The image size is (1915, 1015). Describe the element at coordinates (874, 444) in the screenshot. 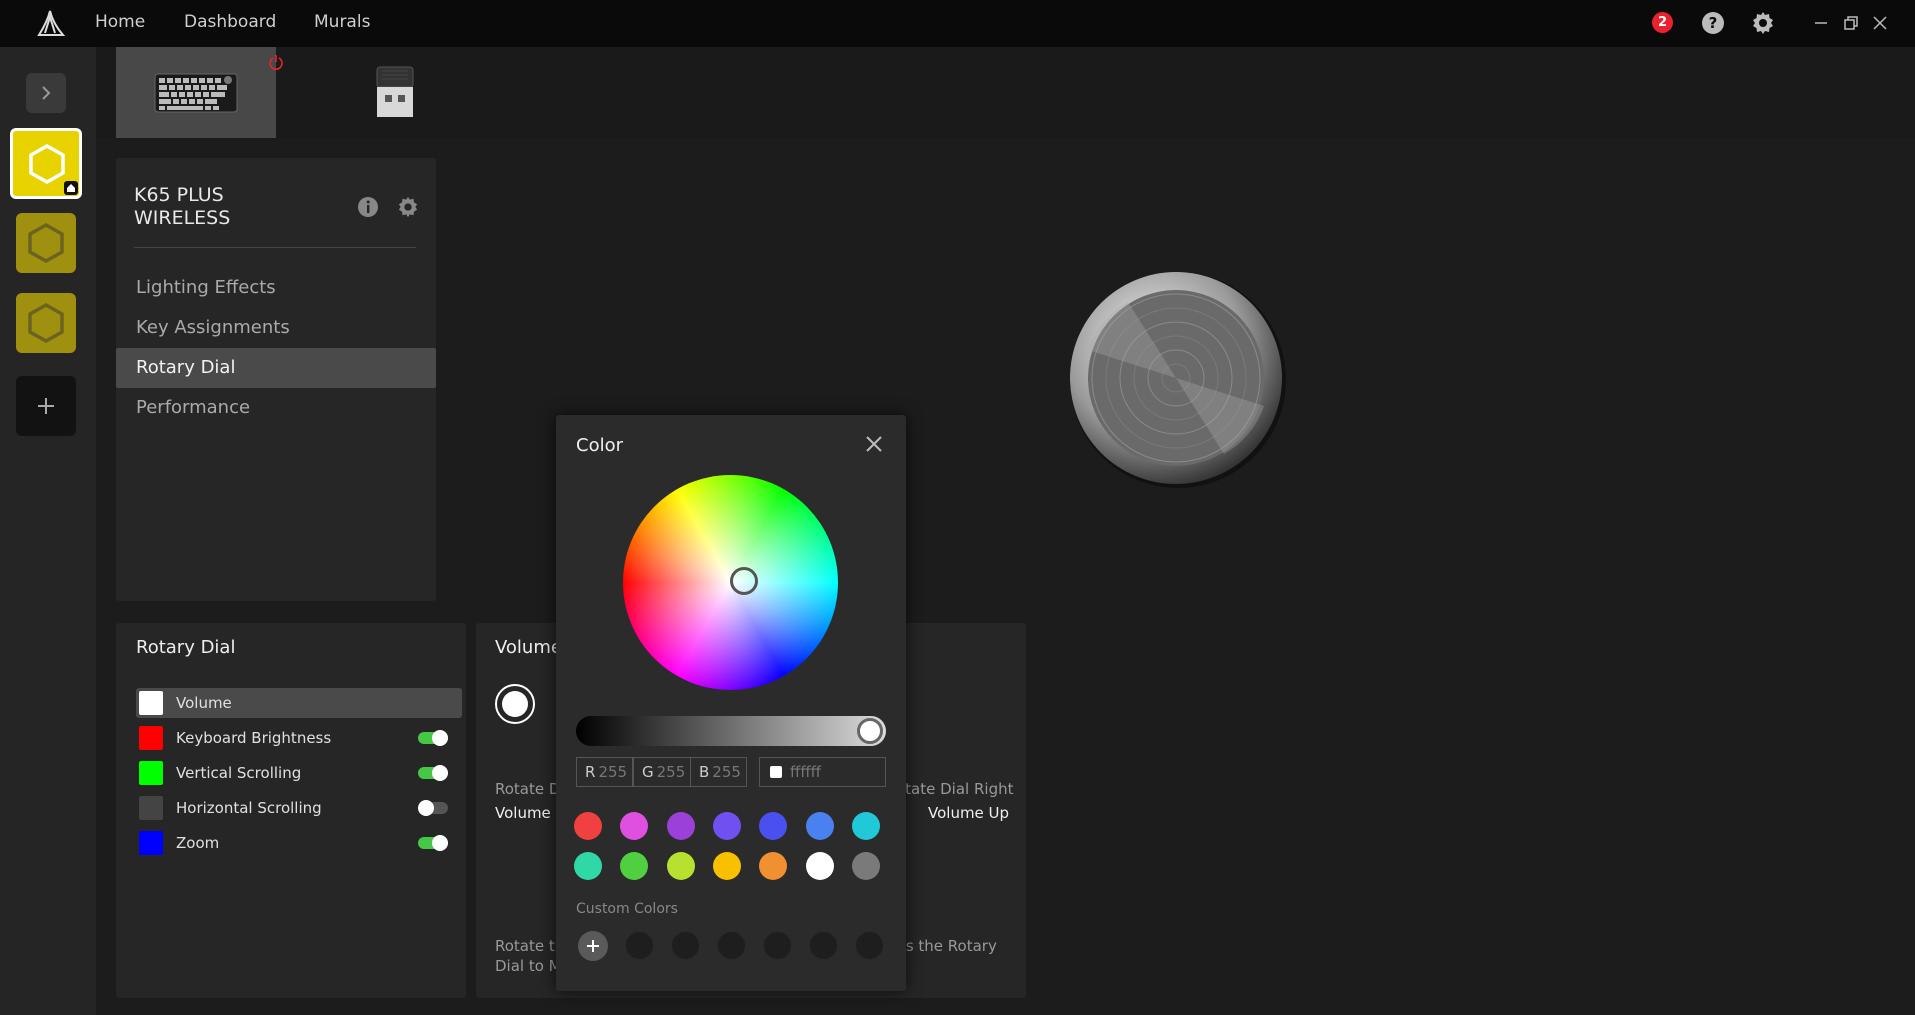

I see `close-icon` at that location.